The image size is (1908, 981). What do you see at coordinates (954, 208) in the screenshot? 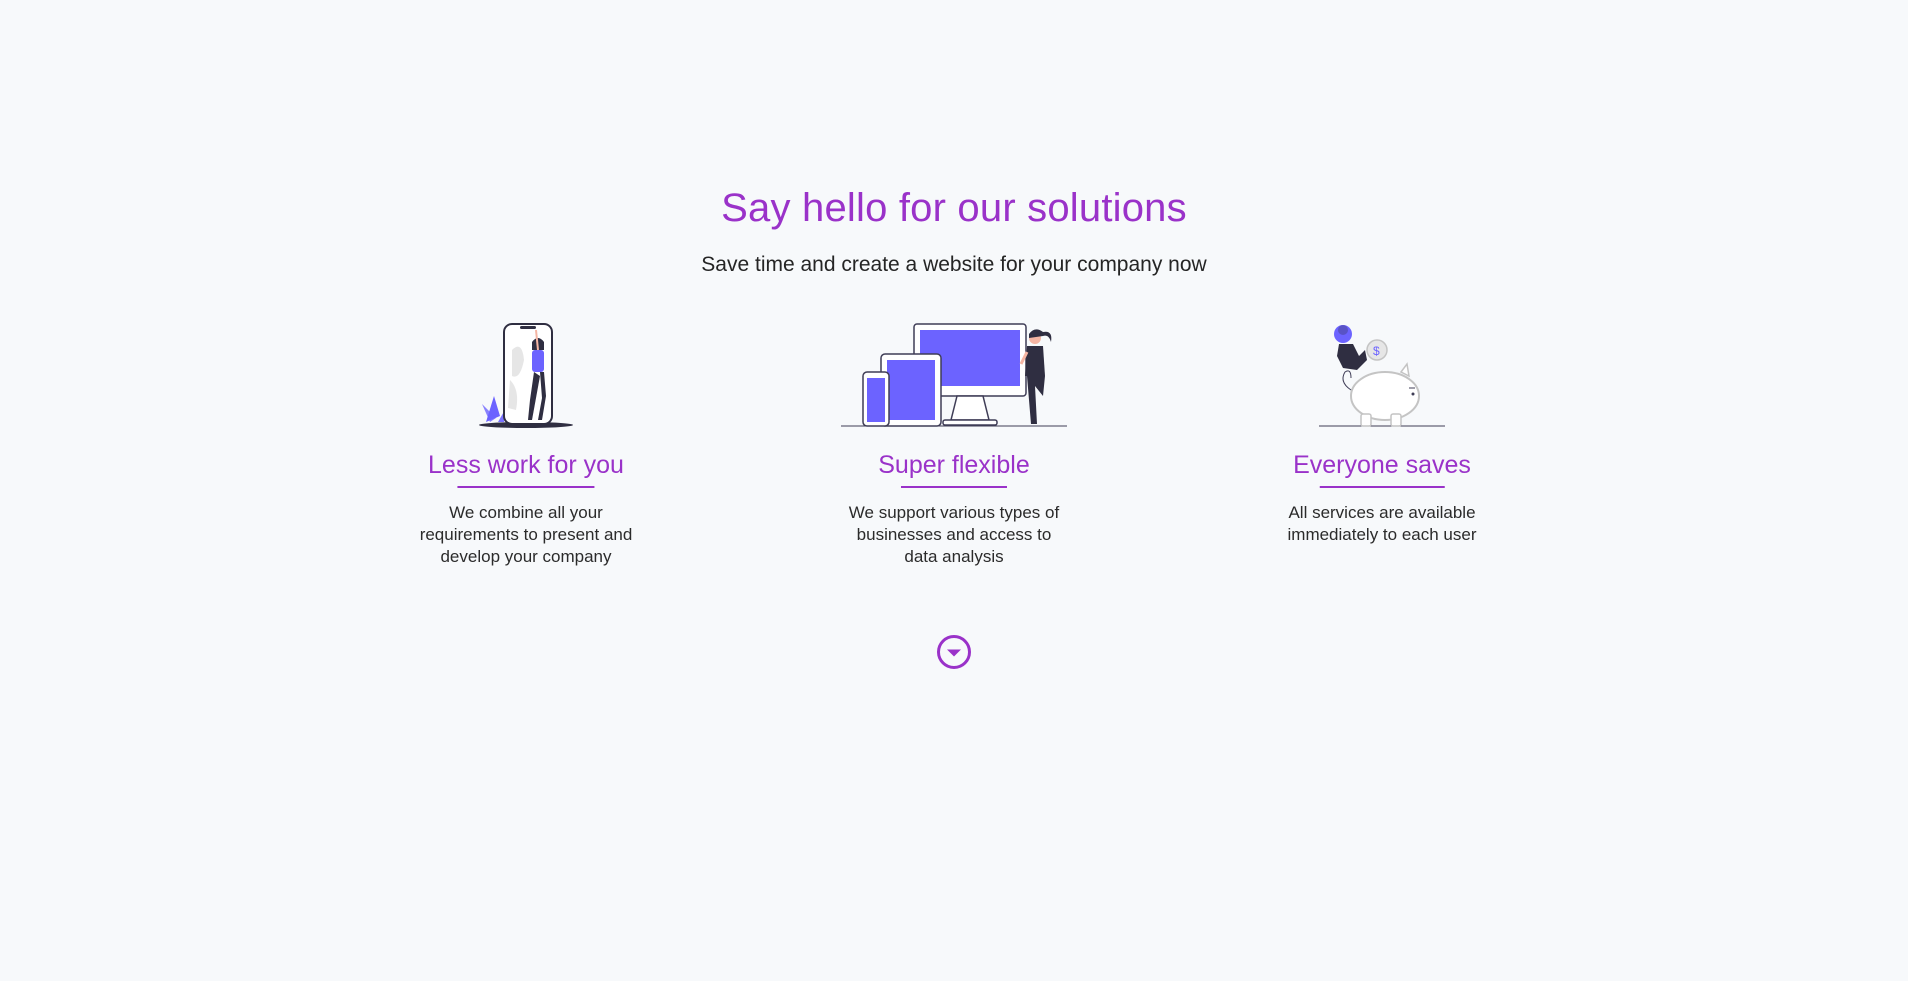
I see `section-title: Say hello for our solutions` at bounding box center [954, 208].